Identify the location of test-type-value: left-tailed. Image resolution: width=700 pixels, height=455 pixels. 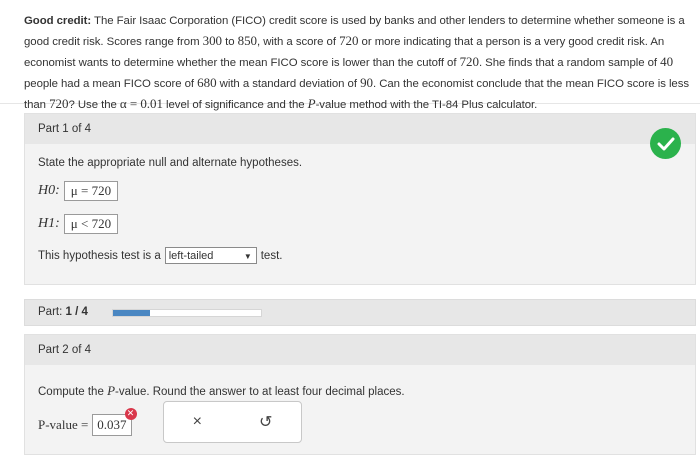
(191, 256).